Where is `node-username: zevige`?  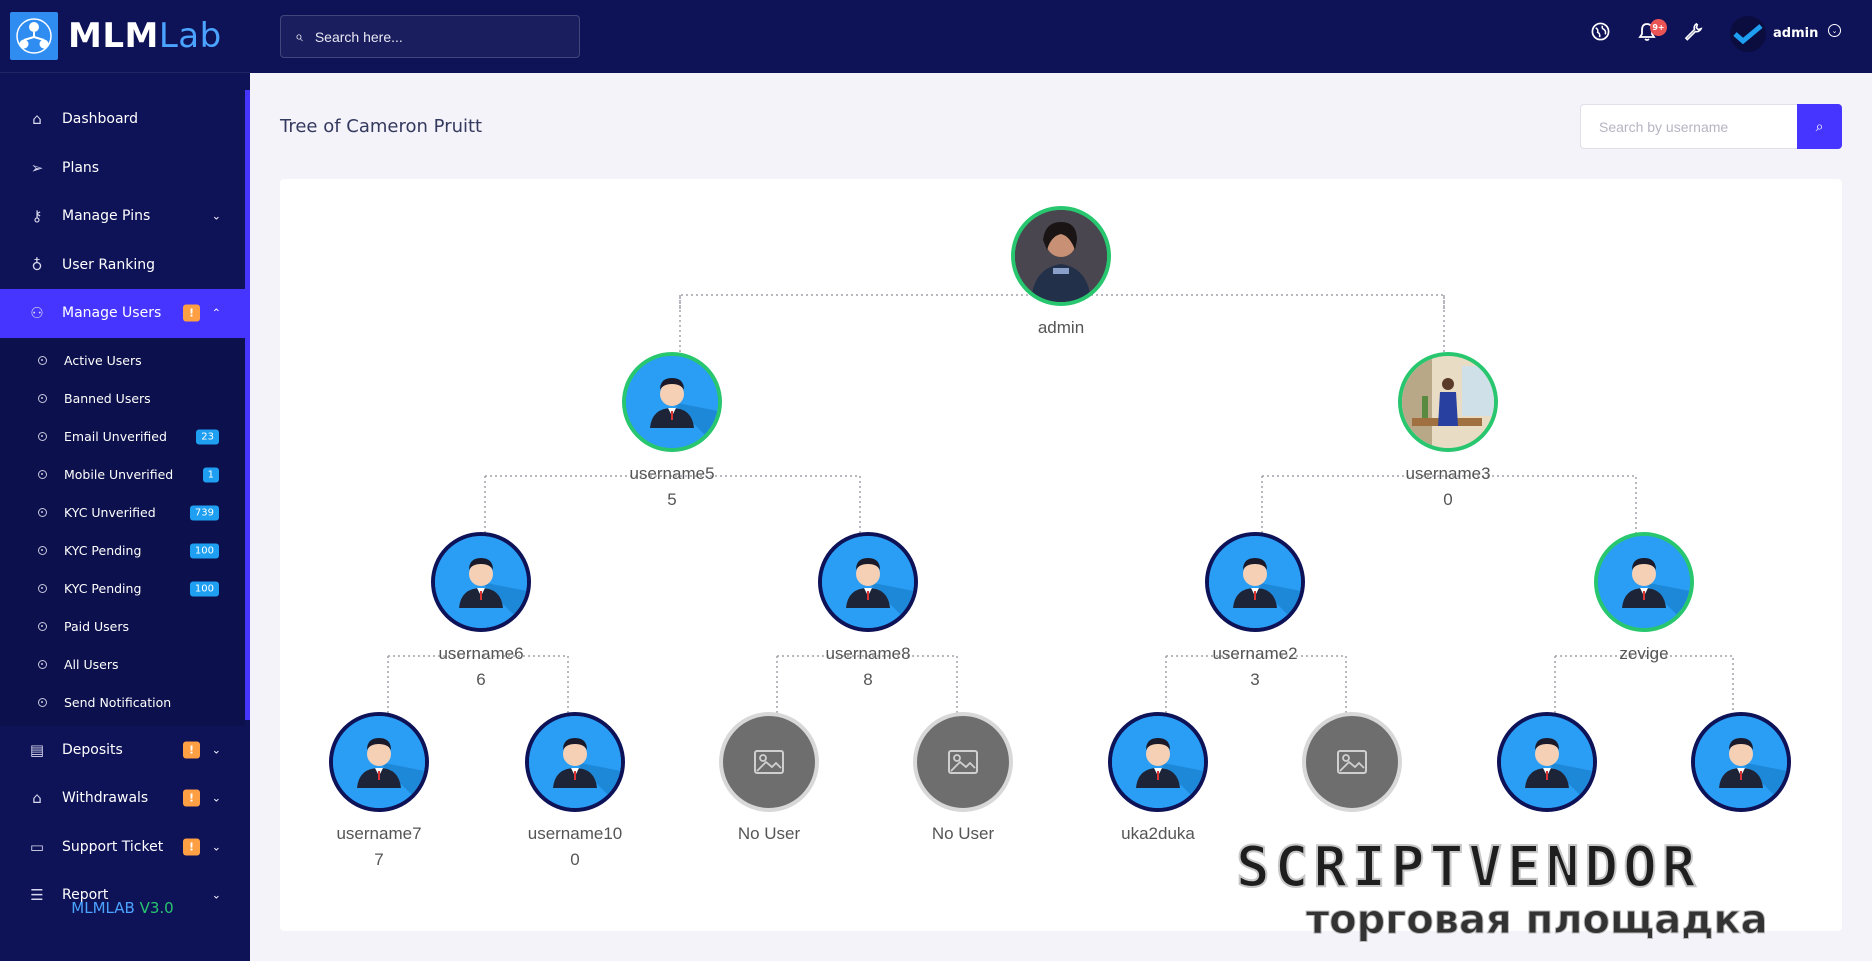
node-username: zevige is located at coordinates (1644, 653).